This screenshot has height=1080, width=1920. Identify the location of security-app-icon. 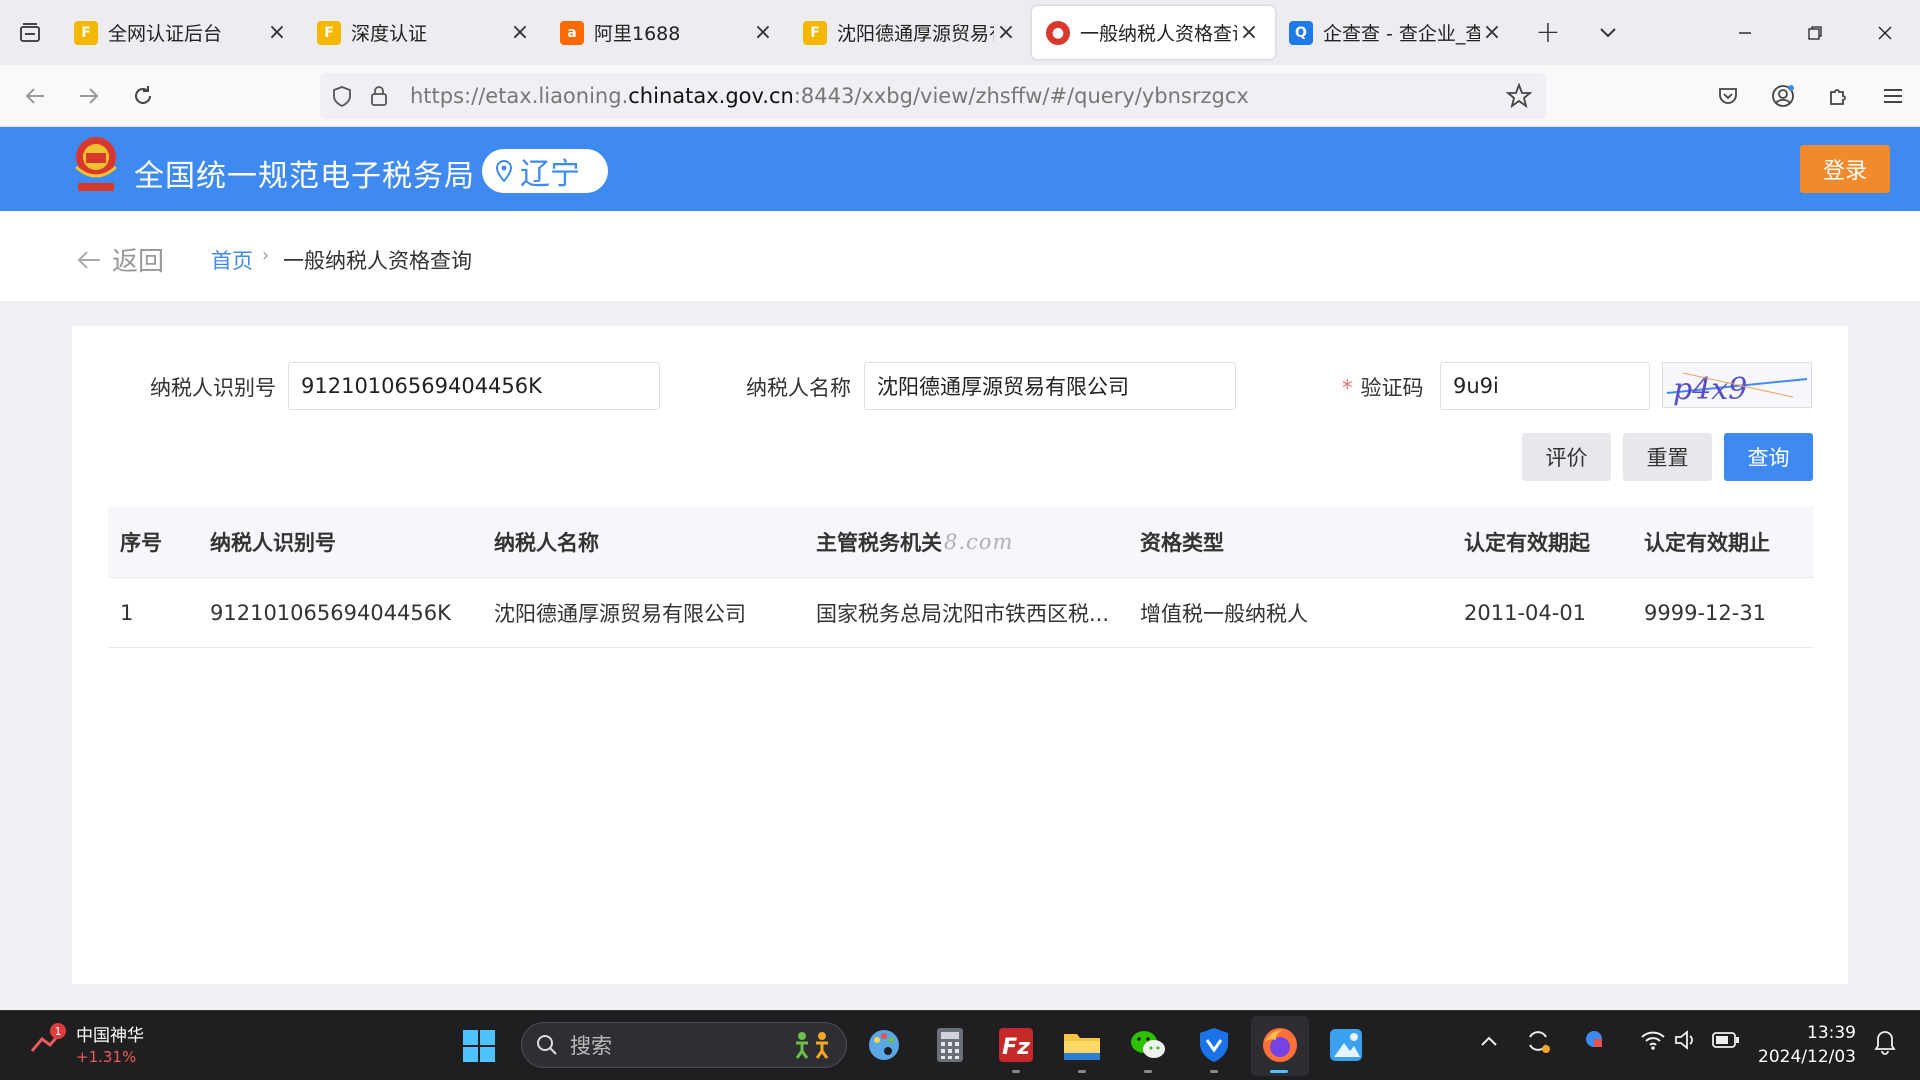
(1214, 1049).